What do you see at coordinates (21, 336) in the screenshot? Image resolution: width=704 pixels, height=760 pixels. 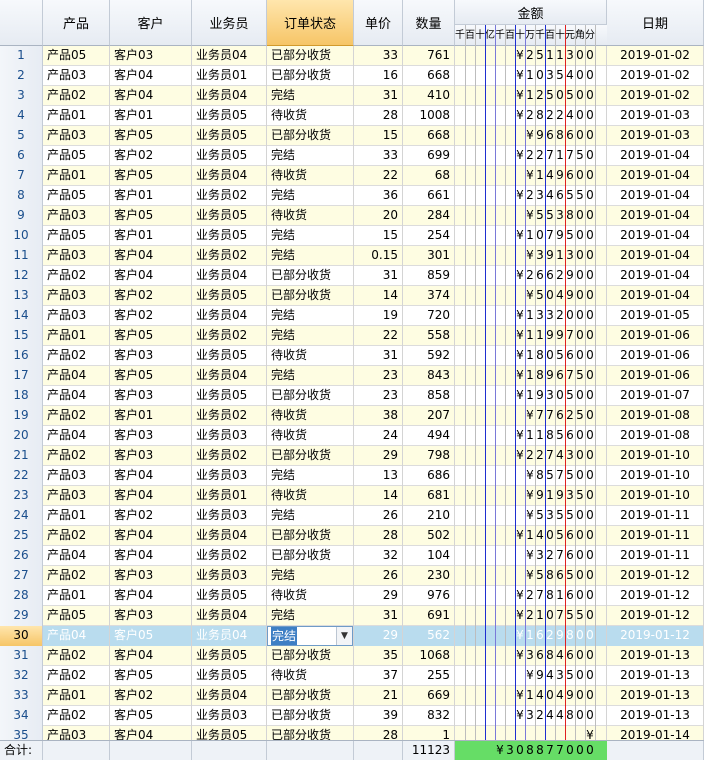 I see `row-number: 15` at bounding box center [21, 336].